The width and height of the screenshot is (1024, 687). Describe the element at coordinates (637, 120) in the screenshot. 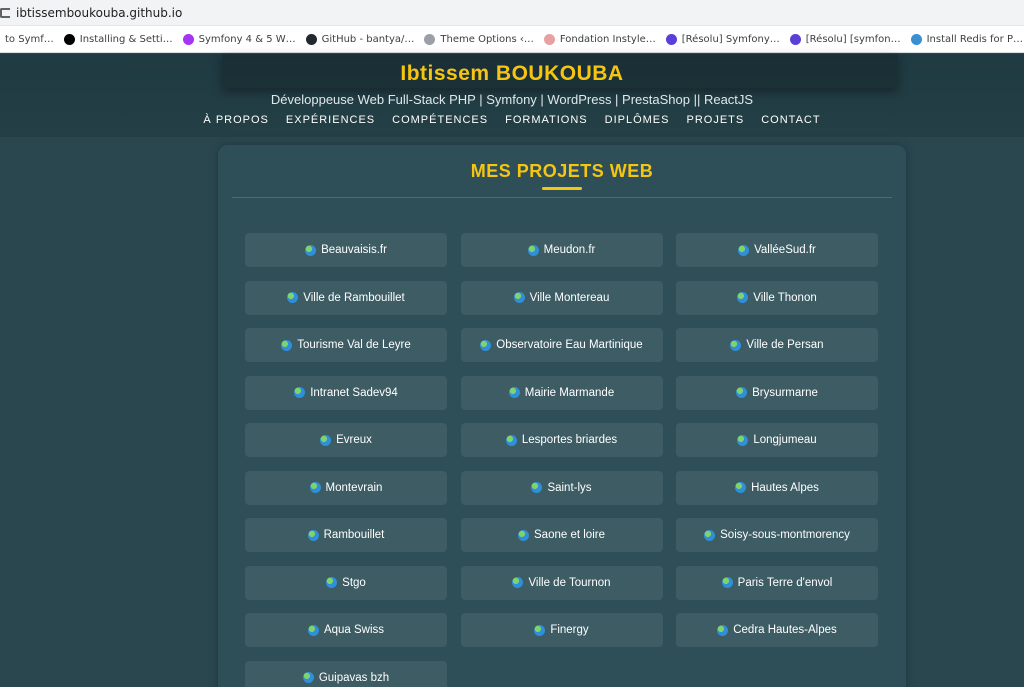

I see `nav-link-dipl-mes: DIPLÔMES` at that location.